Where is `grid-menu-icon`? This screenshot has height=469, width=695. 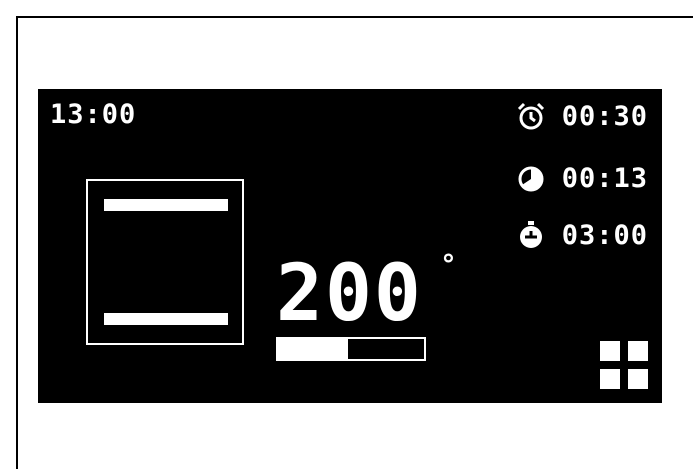
grid-menu-icon is located at coordinates (624, 365).